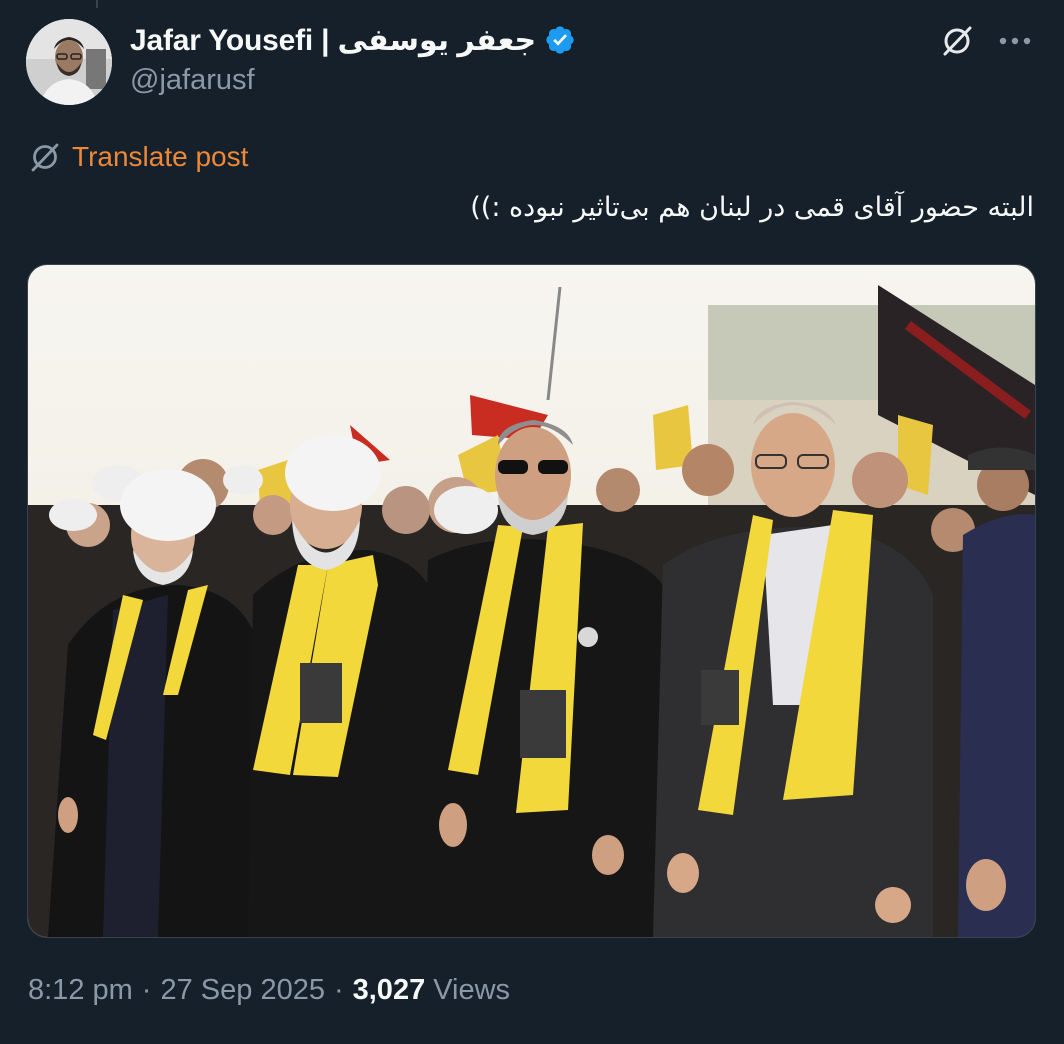 This screenshot has width=1064, height=1044. Describe the element at coordinates (472, 990) in the screenshot. I see `views-label: Views` at that location.